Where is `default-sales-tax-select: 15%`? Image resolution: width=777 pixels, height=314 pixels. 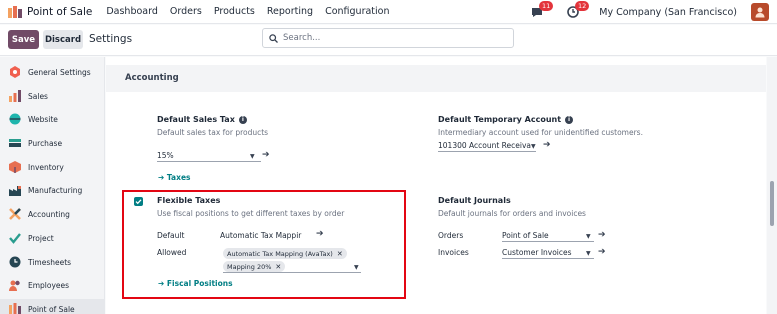
default-sales-tax-select: 15% is located at coordinates (209, 156).